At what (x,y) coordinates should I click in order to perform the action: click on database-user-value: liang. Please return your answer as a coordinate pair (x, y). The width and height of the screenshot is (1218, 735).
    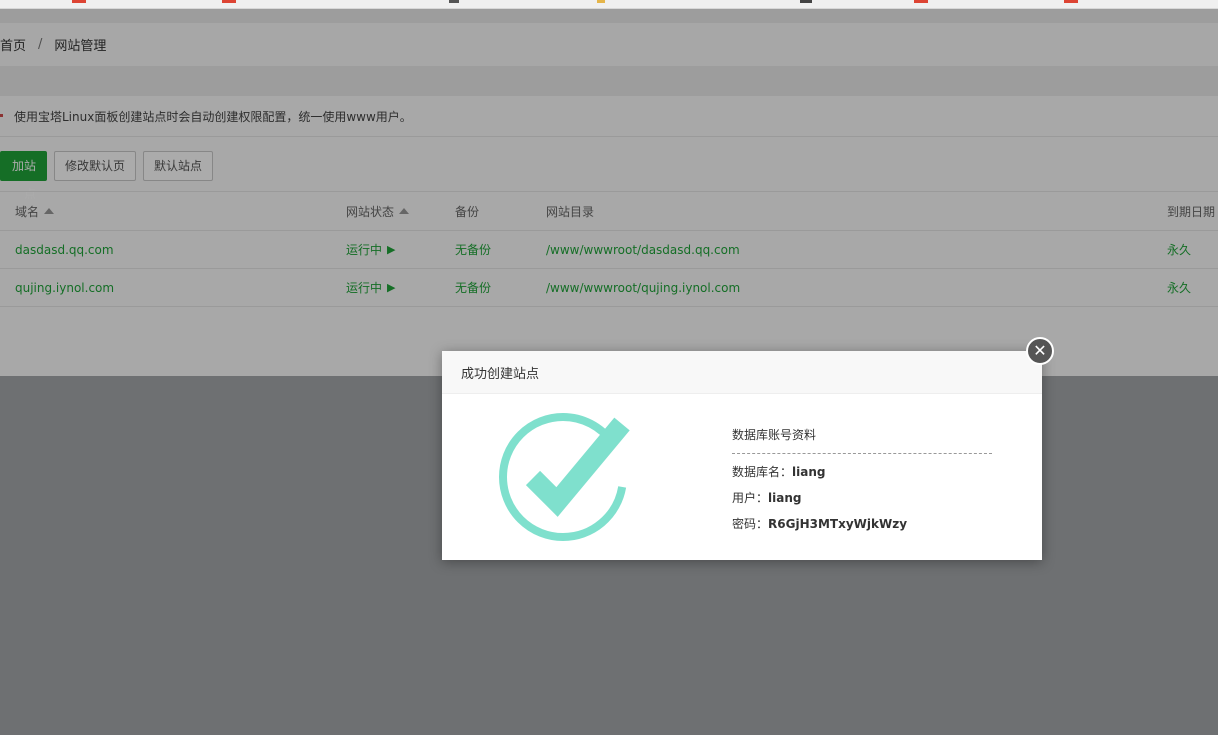
    Looking at the image, I should click on (785, 498).